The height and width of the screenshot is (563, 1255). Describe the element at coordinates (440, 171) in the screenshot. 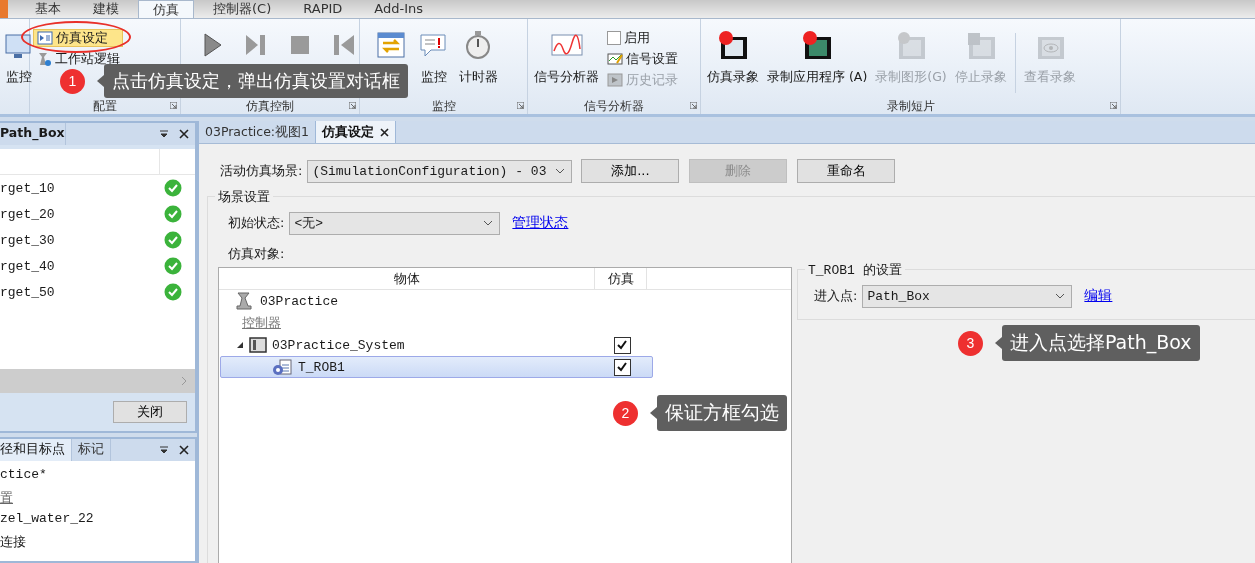

I see `dropdown: (SimulationConfiguration) - 03` at that location.